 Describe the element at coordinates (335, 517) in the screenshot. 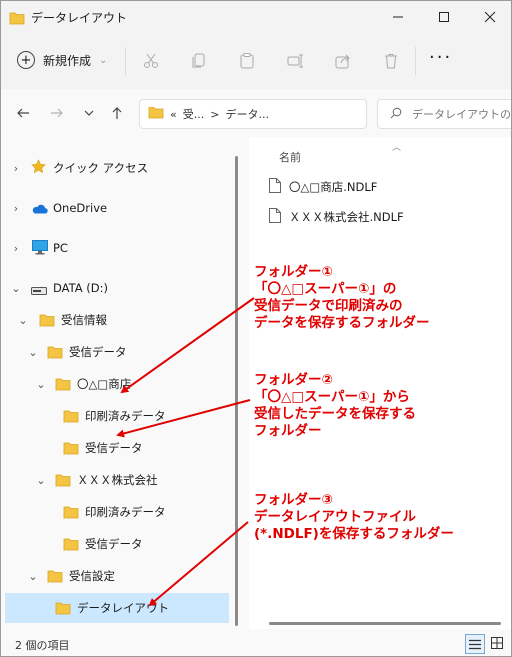

I see `annotation-line: データレイアウトファイル` at that location.